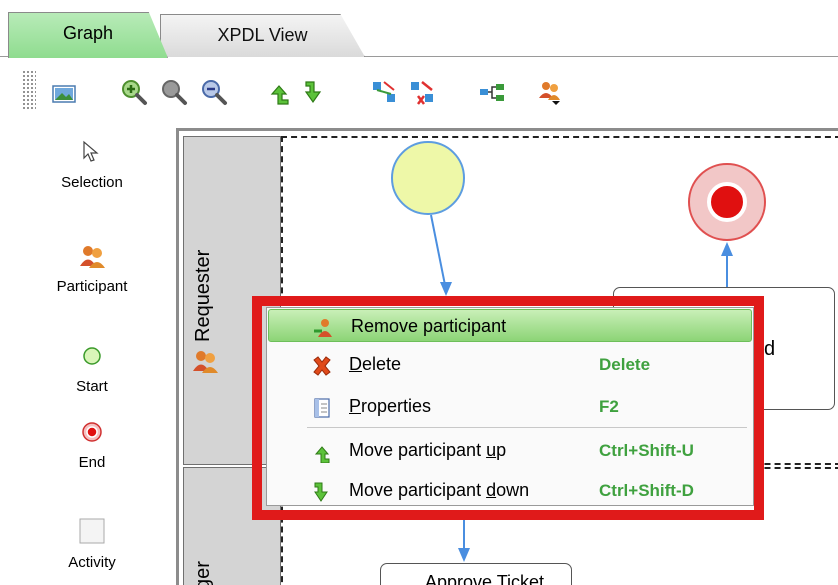 Image resolution: width=838 pixels, height=585 pixels. Describe the element at coordinates (428, 178) in the screenshot. I see `start-event-node` at that location.